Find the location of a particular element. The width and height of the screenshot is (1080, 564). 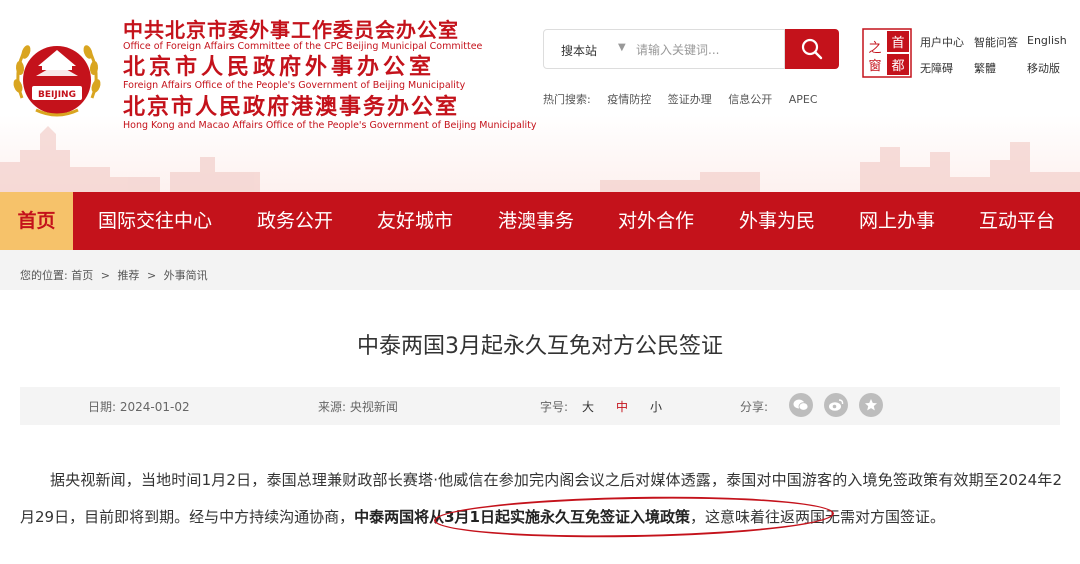

nav-item-services: 外事为民 is located at coordinates (777, 221).